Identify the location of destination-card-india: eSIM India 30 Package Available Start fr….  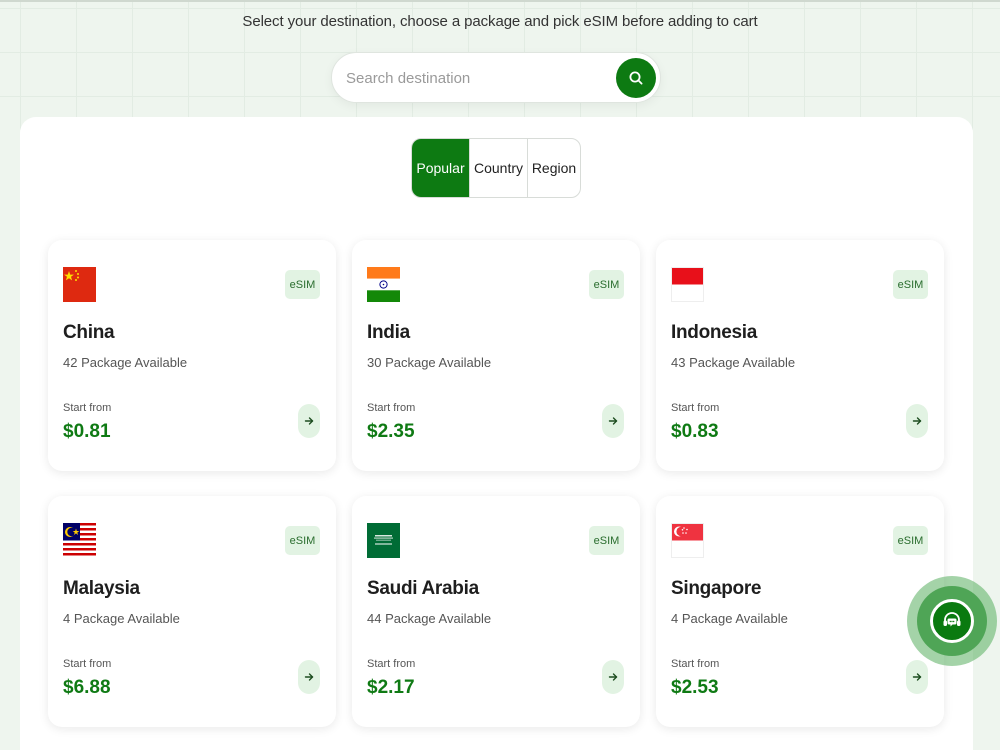
(496, 355).